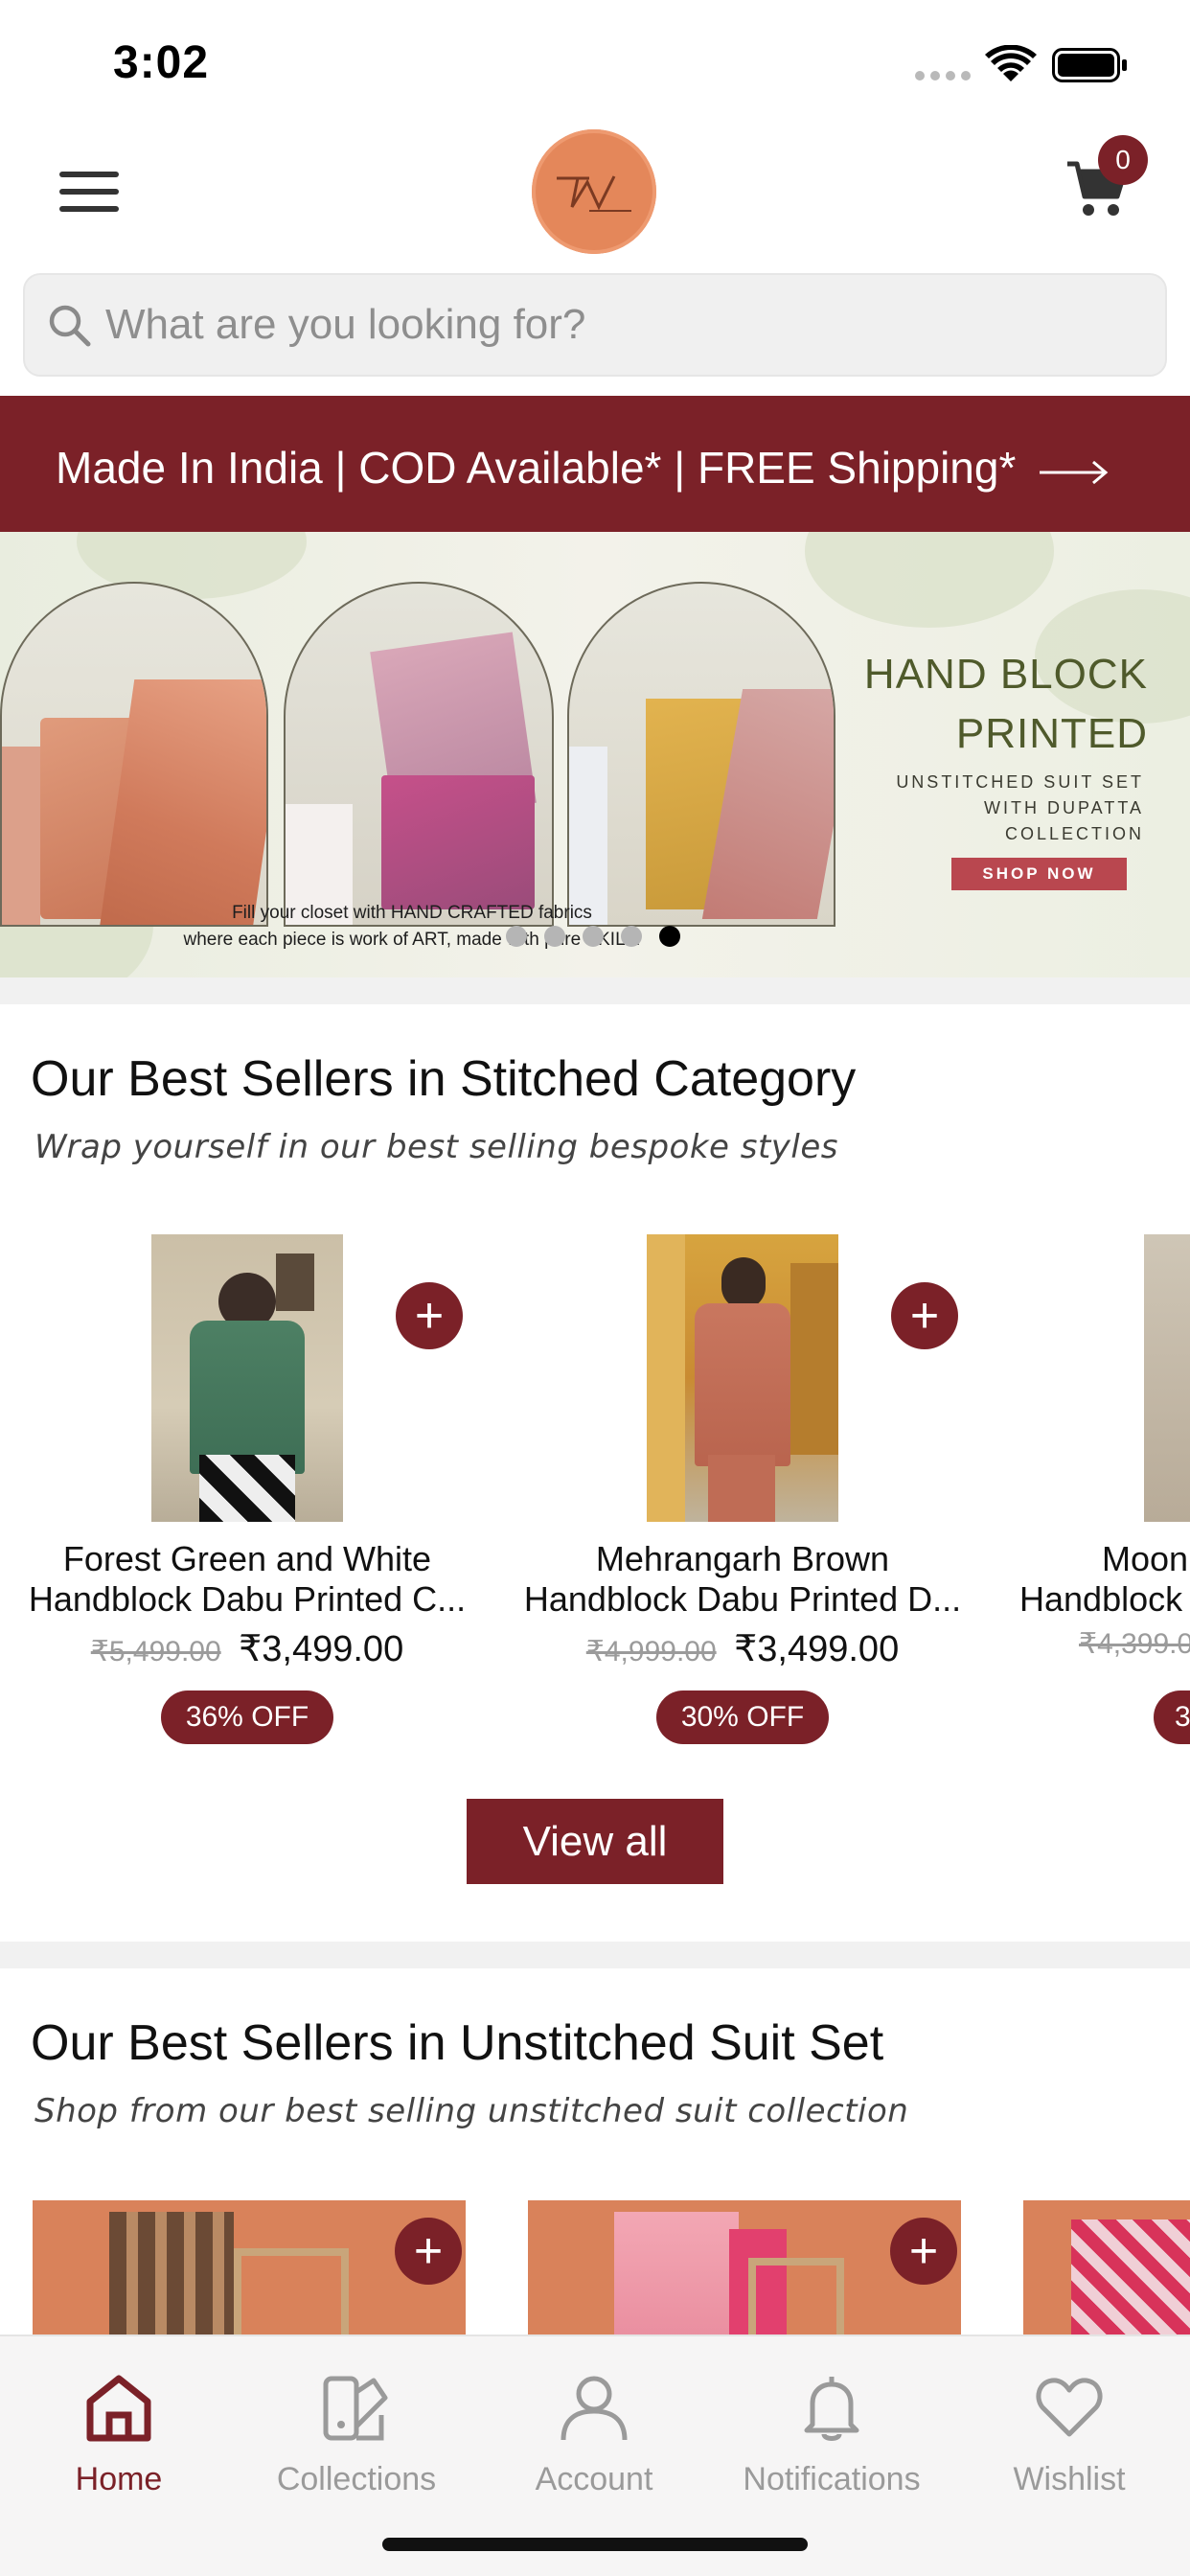  I want to click on nav-item-collections: Collections, so click(357, 2427).